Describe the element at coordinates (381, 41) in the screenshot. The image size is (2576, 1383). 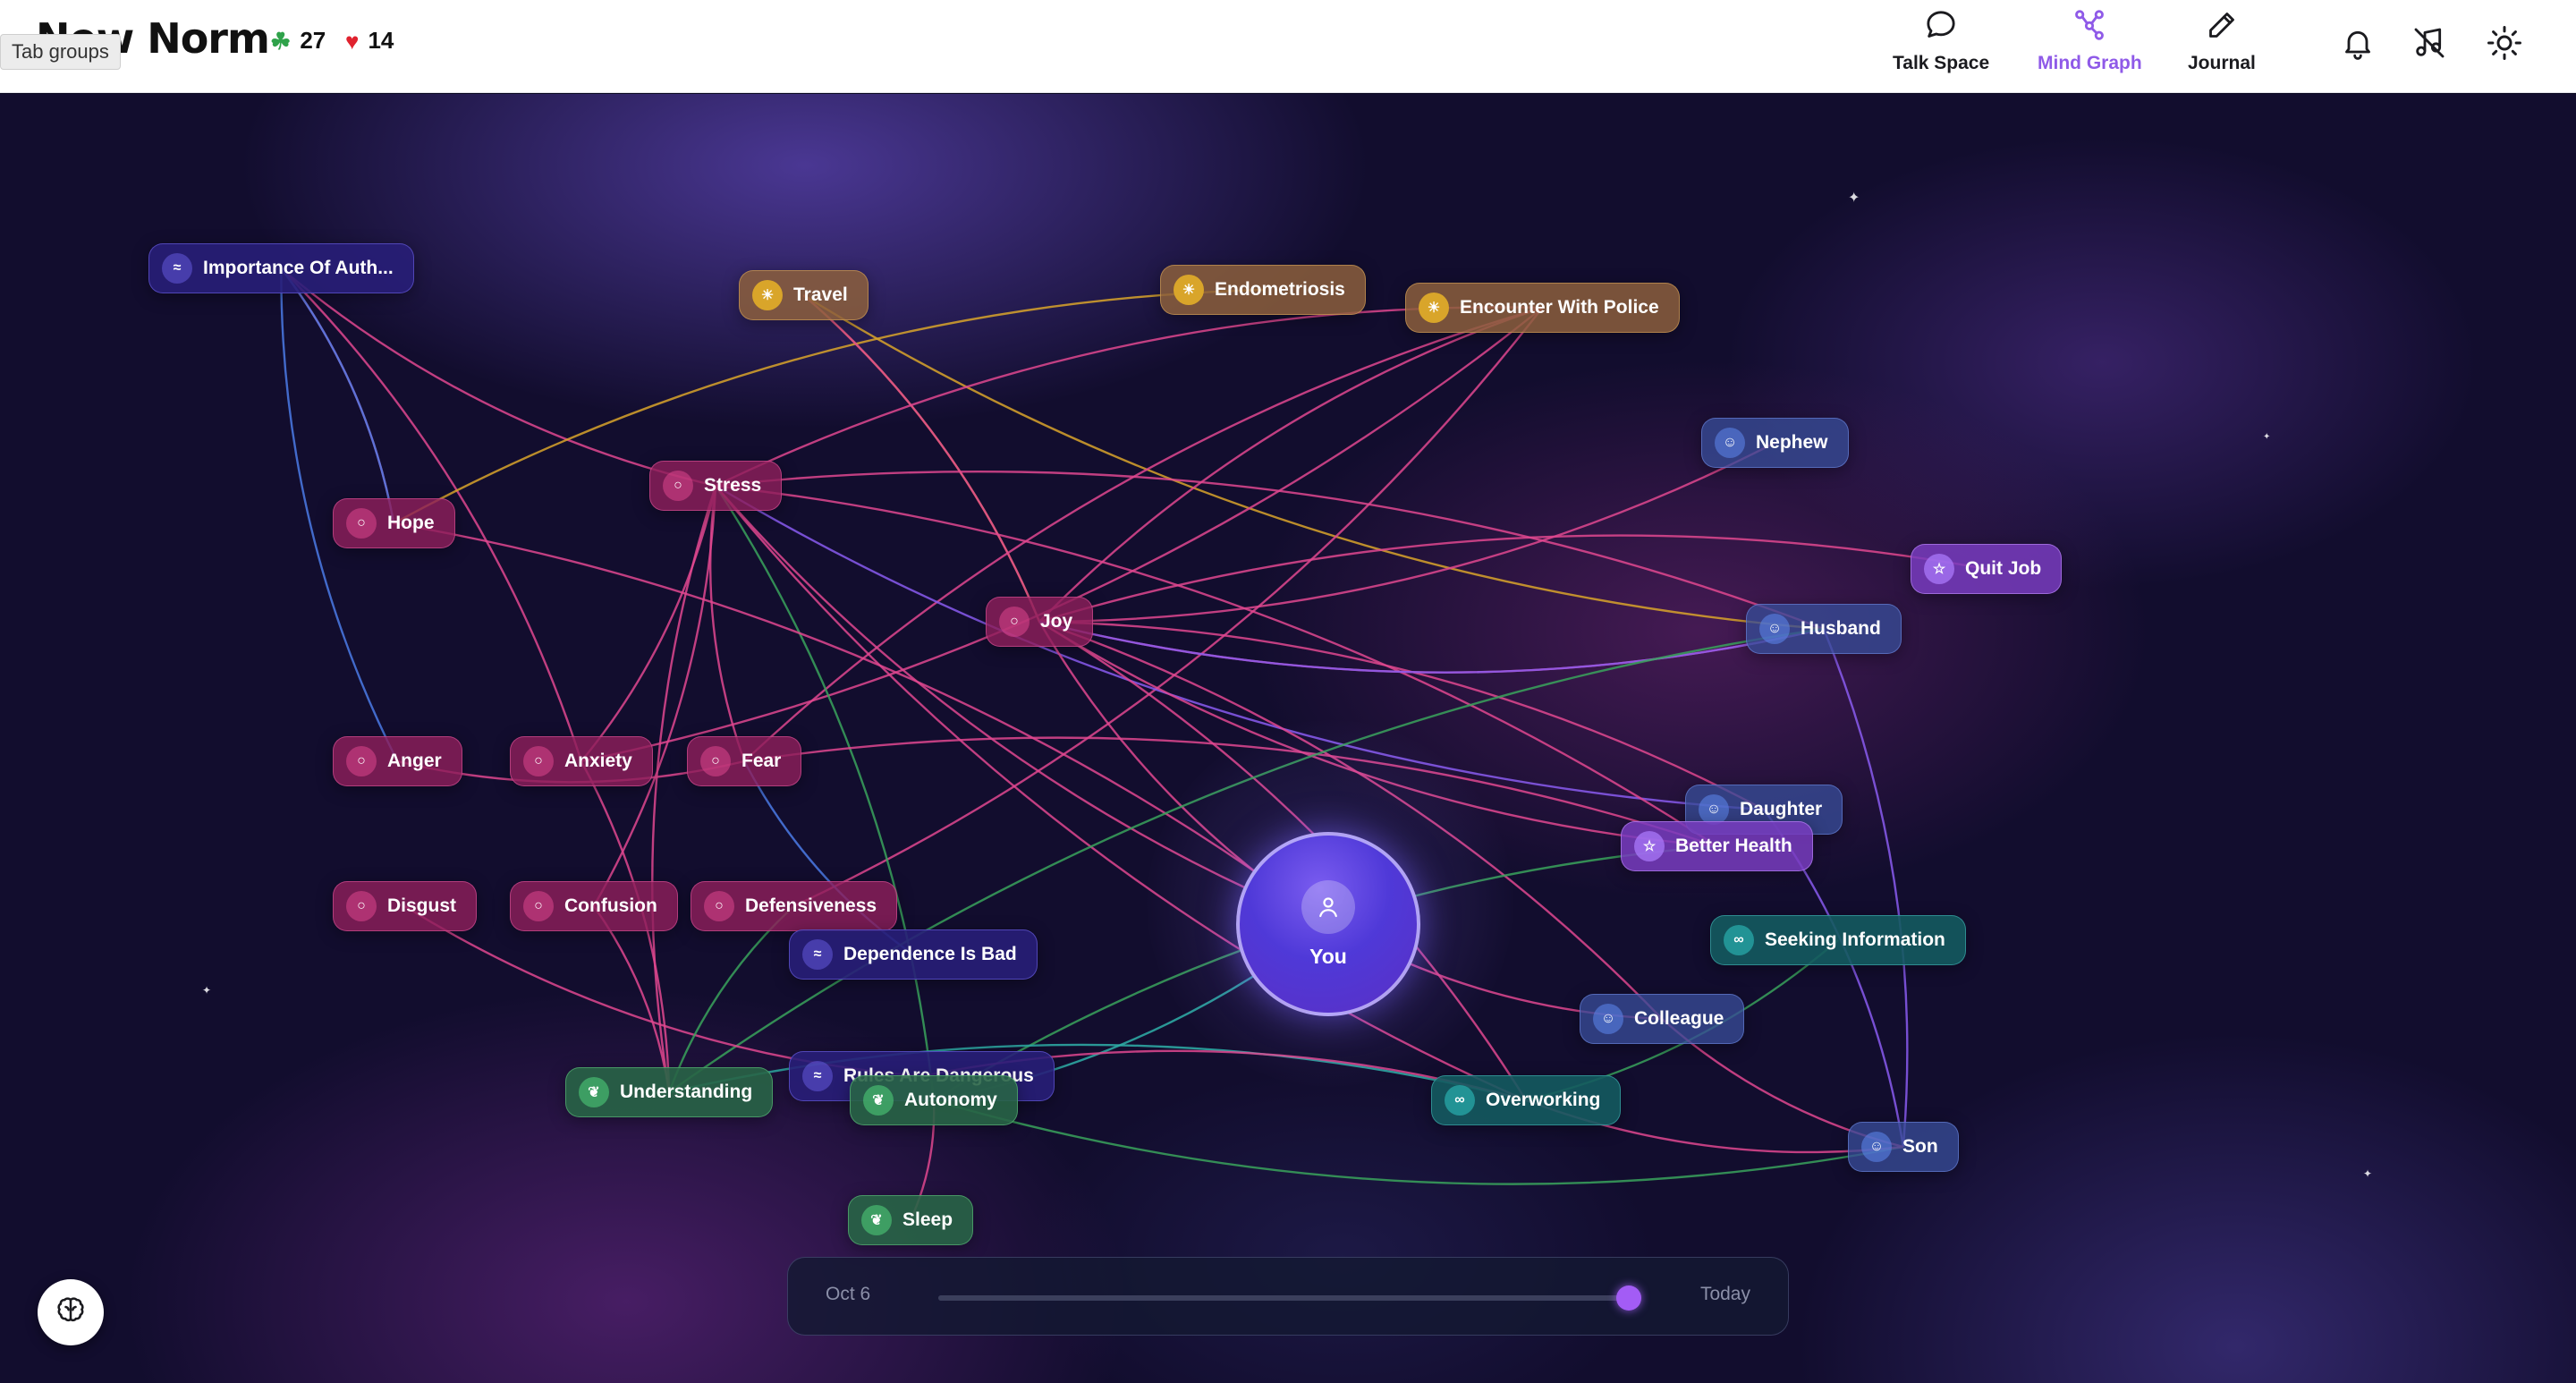
I see `hearts-count: 14` at that location.